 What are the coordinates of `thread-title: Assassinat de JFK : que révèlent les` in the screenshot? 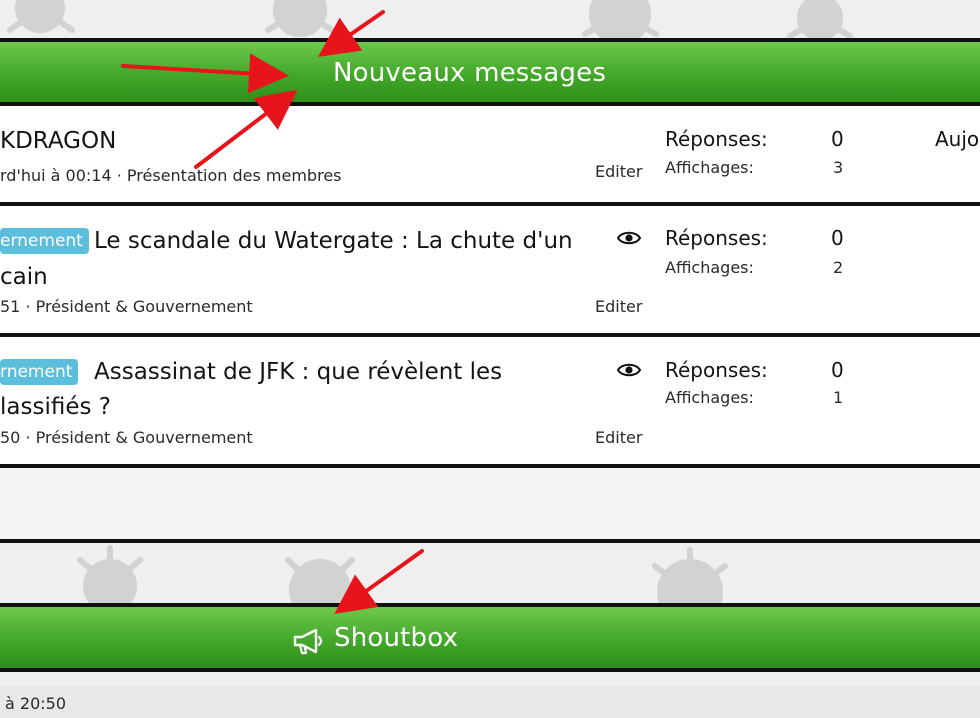 It's located at (298, 372).